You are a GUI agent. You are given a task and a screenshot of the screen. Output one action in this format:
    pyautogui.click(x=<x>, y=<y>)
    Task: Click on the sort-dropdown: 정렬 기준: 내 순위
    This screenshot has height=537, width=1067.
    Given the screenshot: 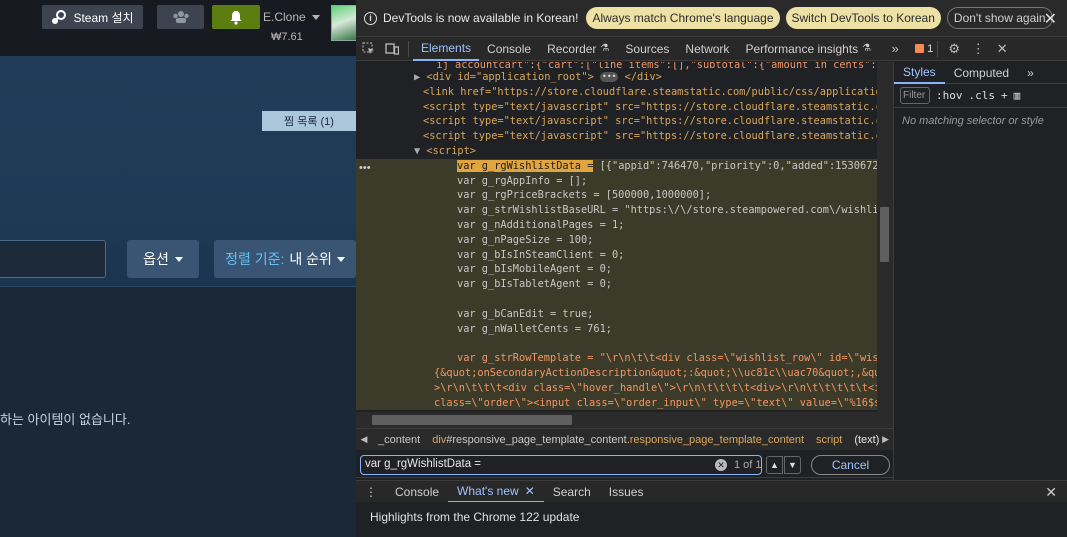 What is the action you would take?
    pyautogui.click(x=285, y=259)
    